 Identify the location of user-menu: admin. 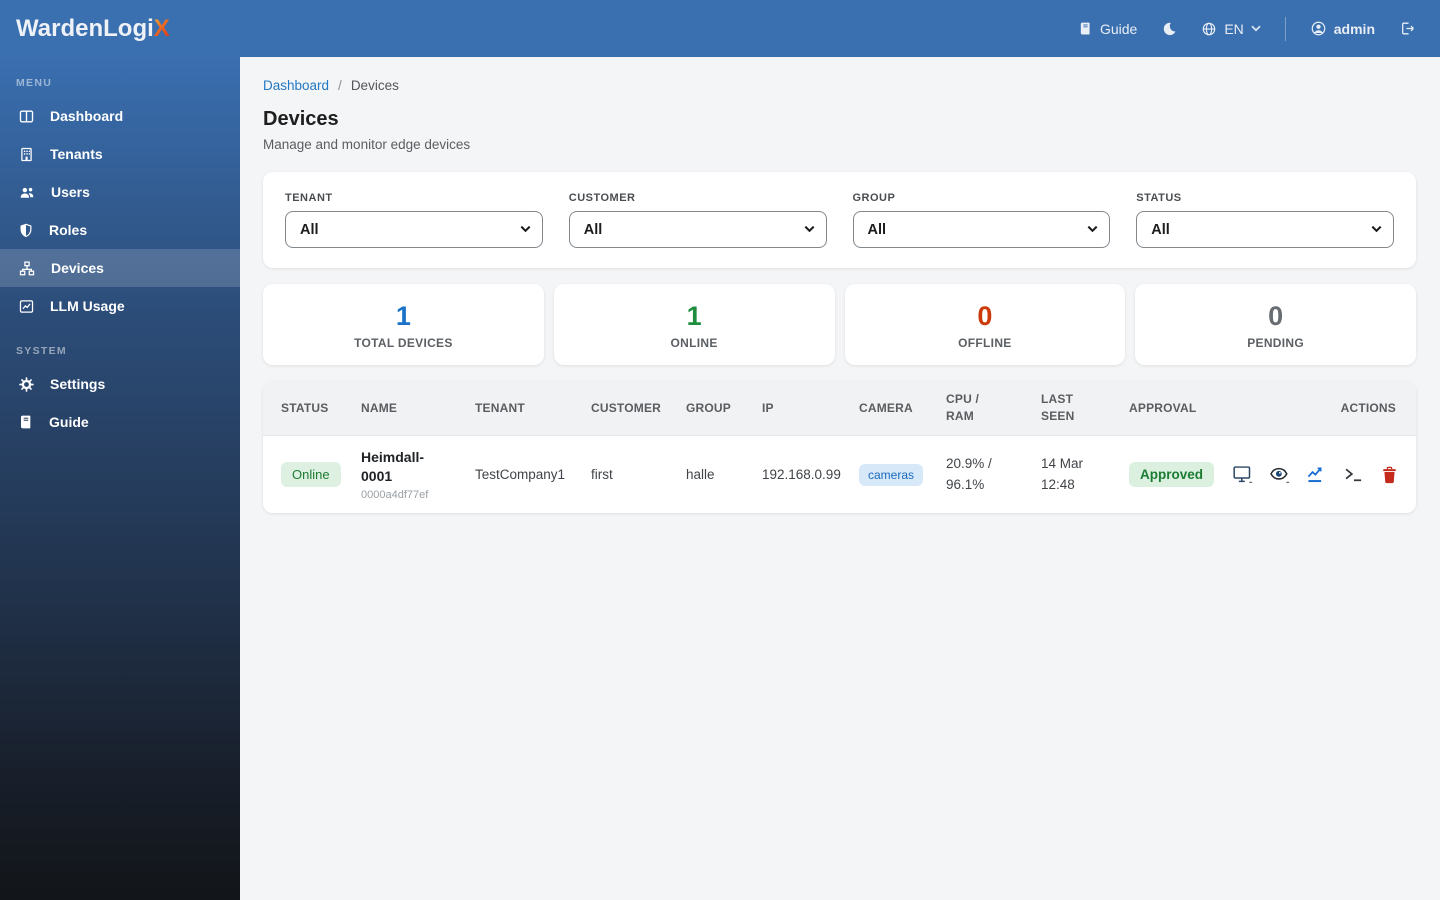
(1342, 28).